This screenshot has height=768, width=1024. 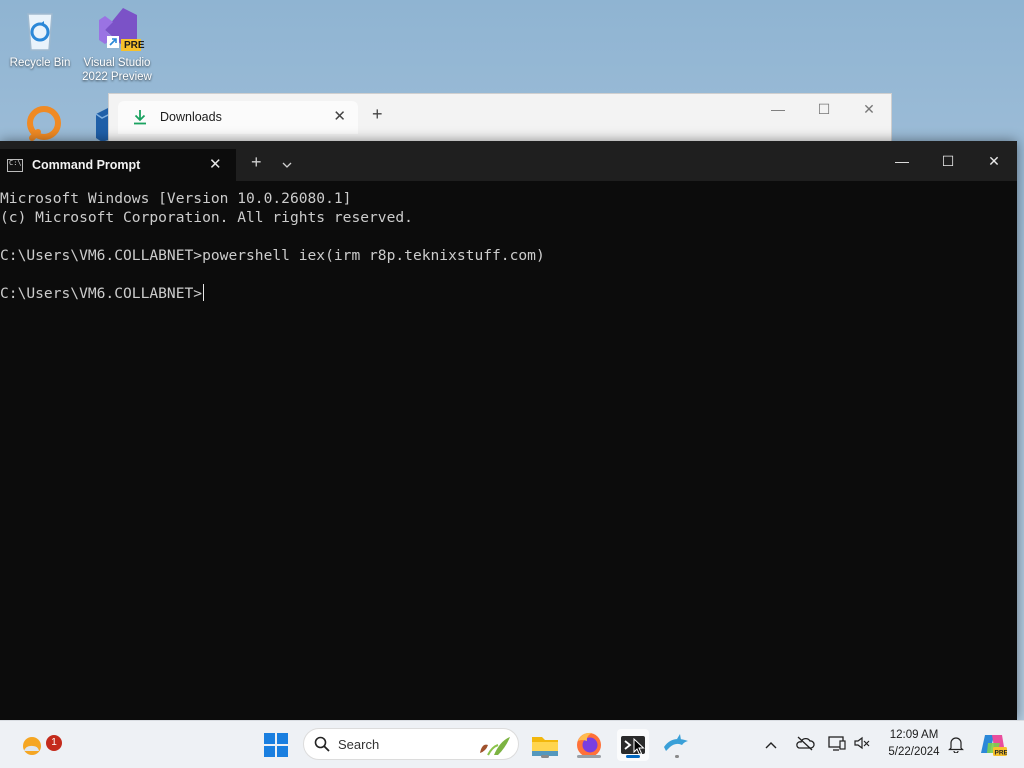 I want to click on visual-studio-label-line2: 2022 Preview, so click(x=117, y=77).